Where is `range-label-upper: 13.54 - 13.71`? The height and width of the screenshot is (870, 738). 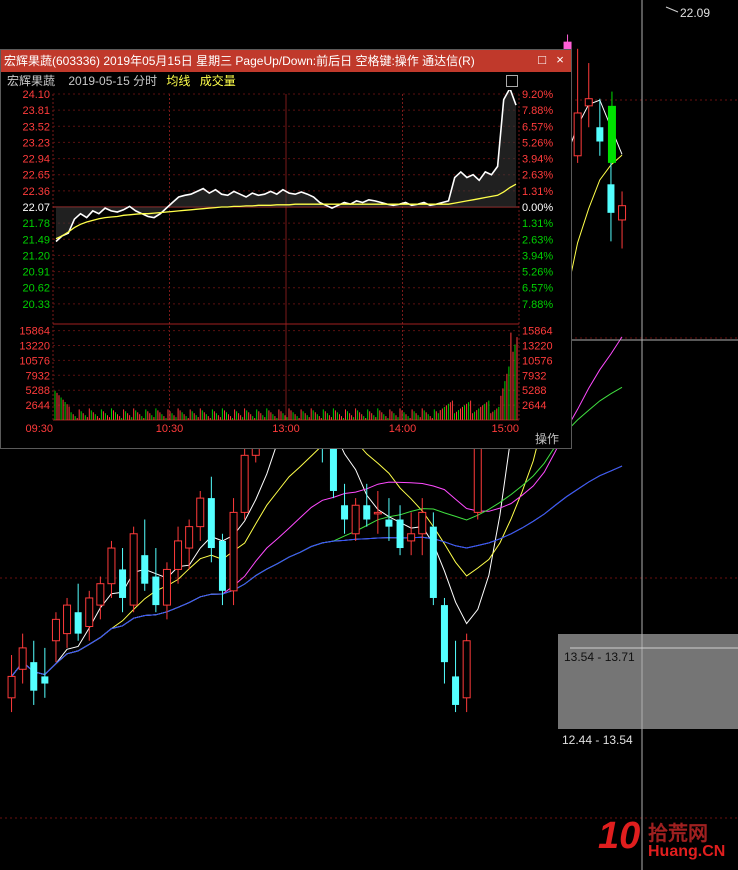
range-label-upper: 13.54 - 13.71 is located at coordinates (599, 657).